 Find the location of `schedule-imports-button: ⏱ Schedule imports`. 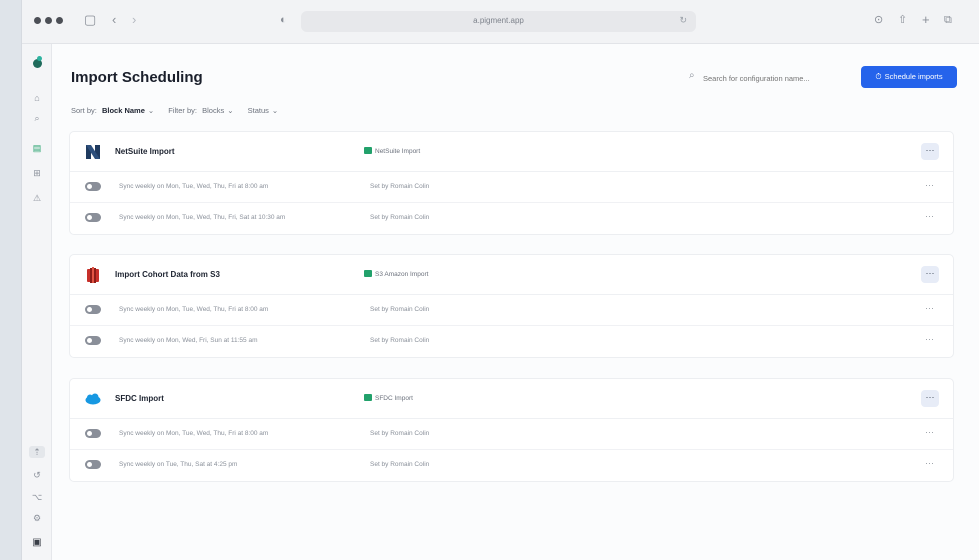

schedule-imports-button: ⏱ Schedule imports is located at coordinates (909, 77).